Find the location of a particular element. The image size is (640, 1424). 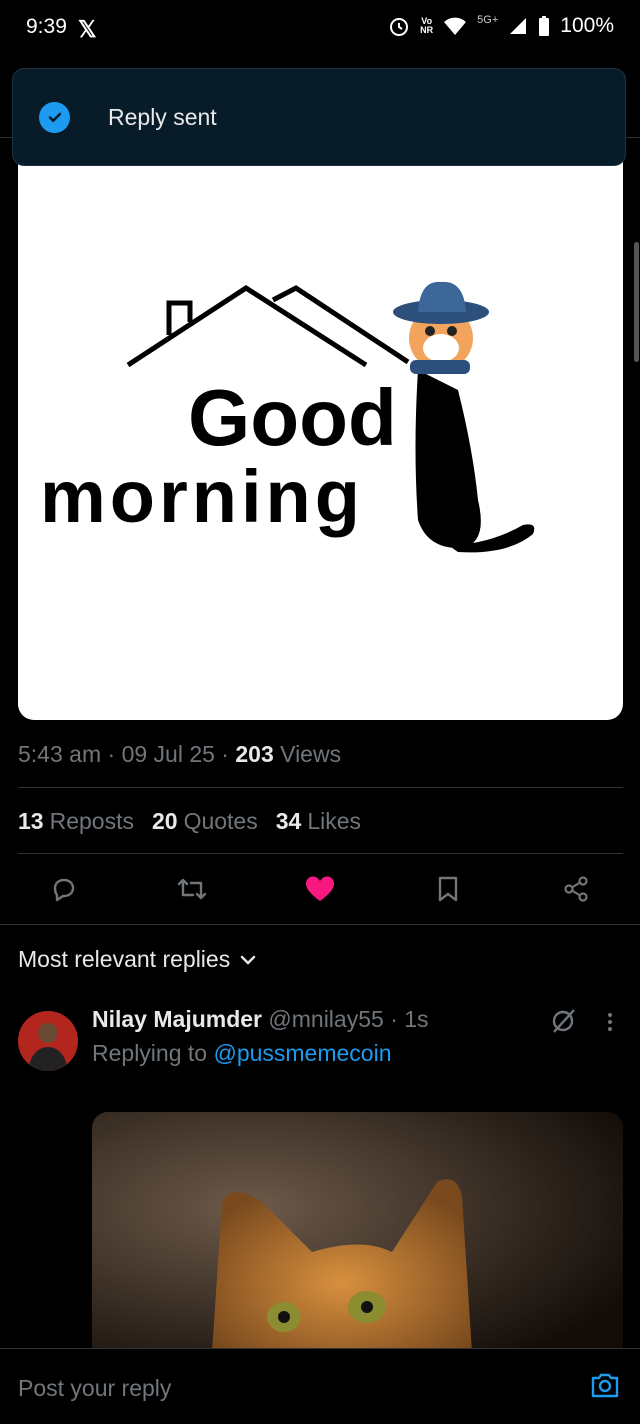

reply-icon is located at coordinates (64, 890).